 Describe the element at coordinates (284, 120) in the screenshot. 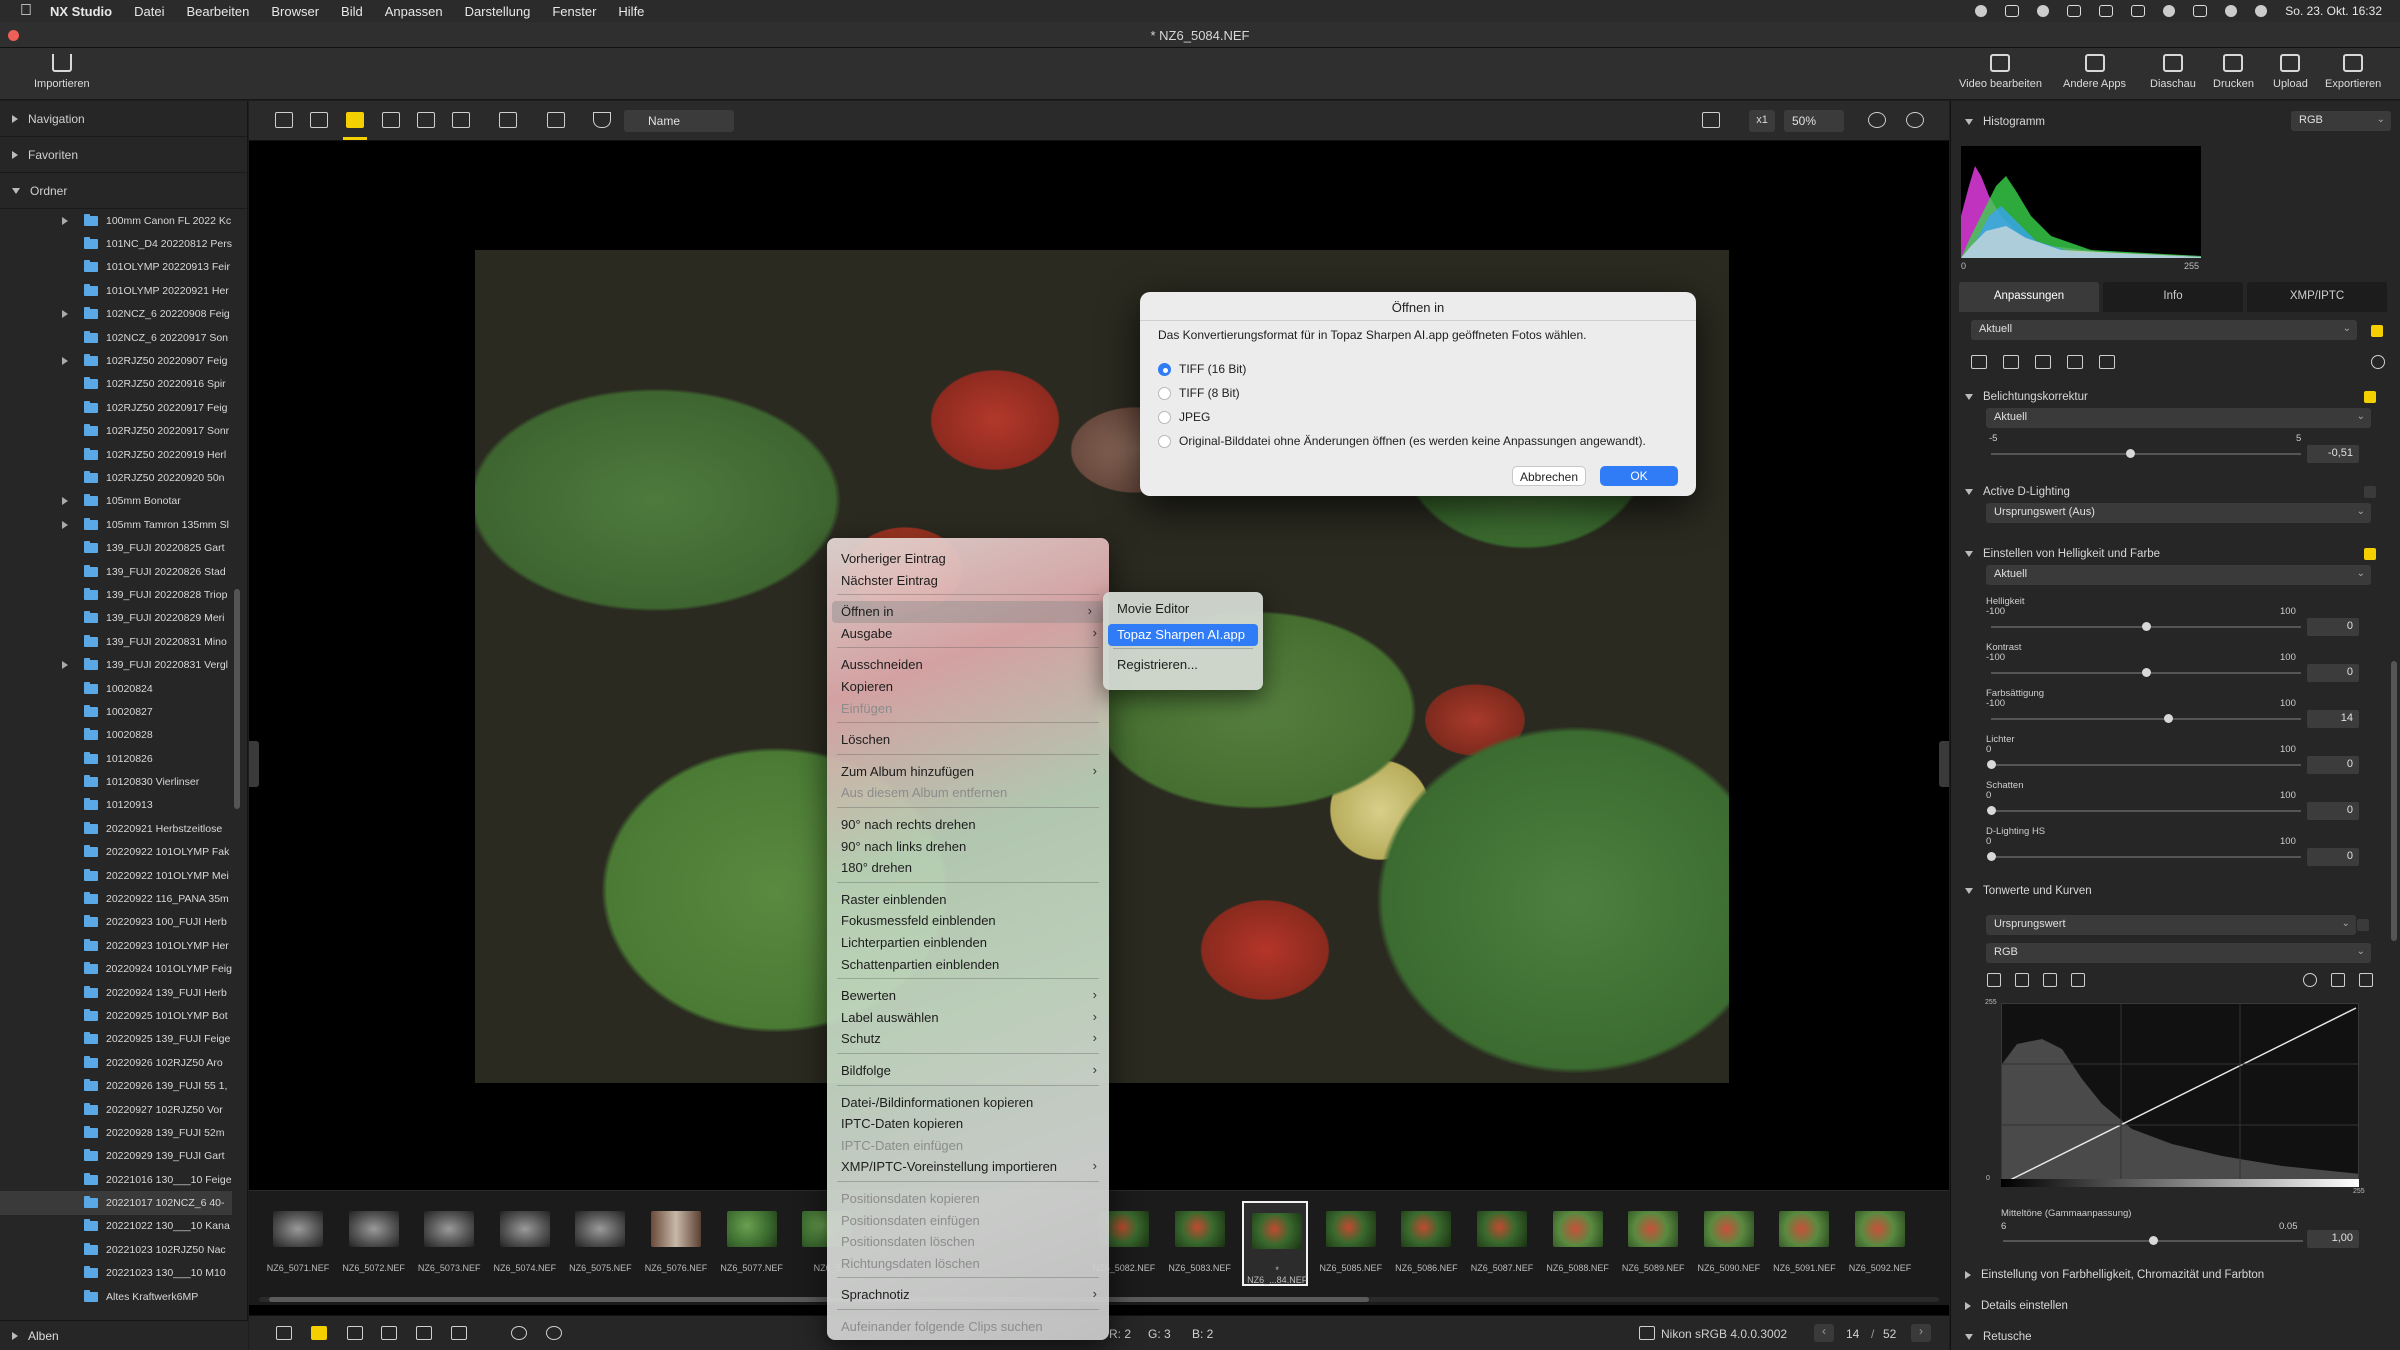

I see `grid-view-icon` at that location.